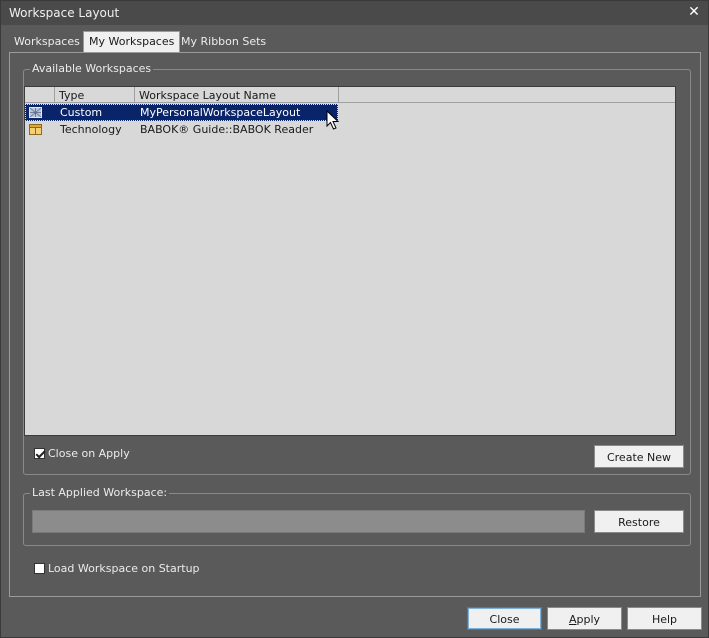 Image resolution: width=709 pixels, height=638 pixels. What do you see at coordinates (664, 618) in the screenshot?
I see `help-button: Help` at bounding box center [664, 618].